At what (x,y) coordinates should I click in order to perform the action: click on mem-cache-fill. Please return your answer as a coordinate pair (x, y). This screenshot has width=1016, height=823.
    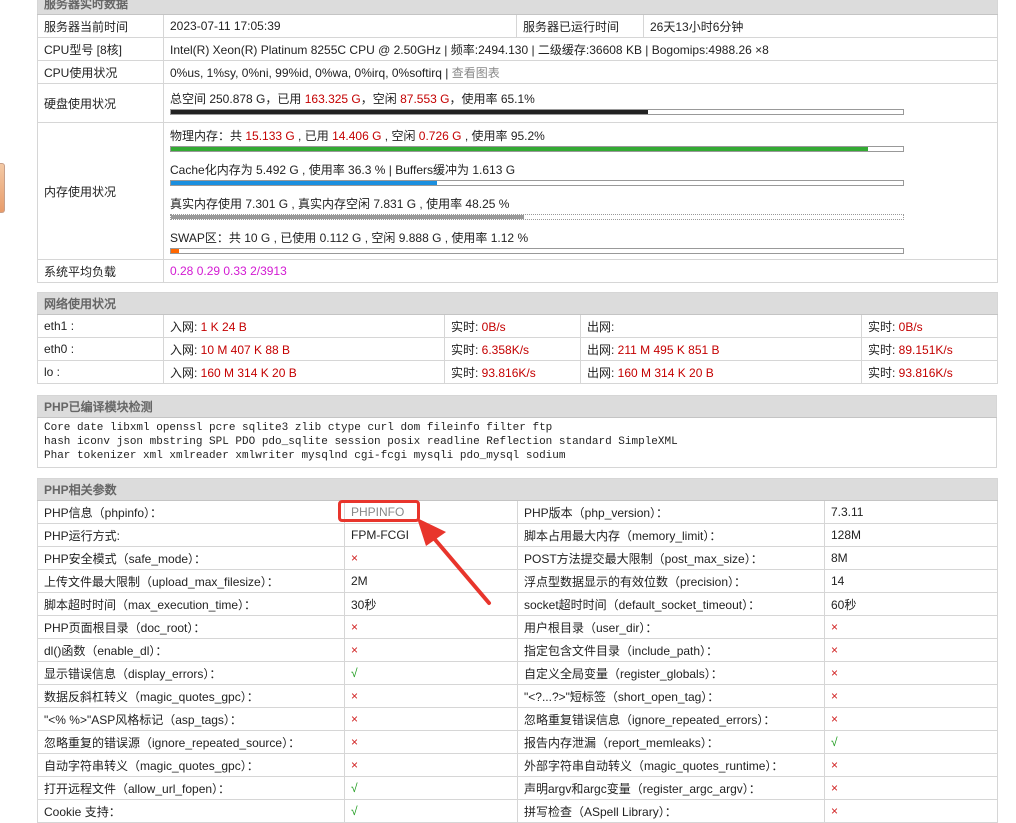
    Looking at the image, I should click on (304, 182).